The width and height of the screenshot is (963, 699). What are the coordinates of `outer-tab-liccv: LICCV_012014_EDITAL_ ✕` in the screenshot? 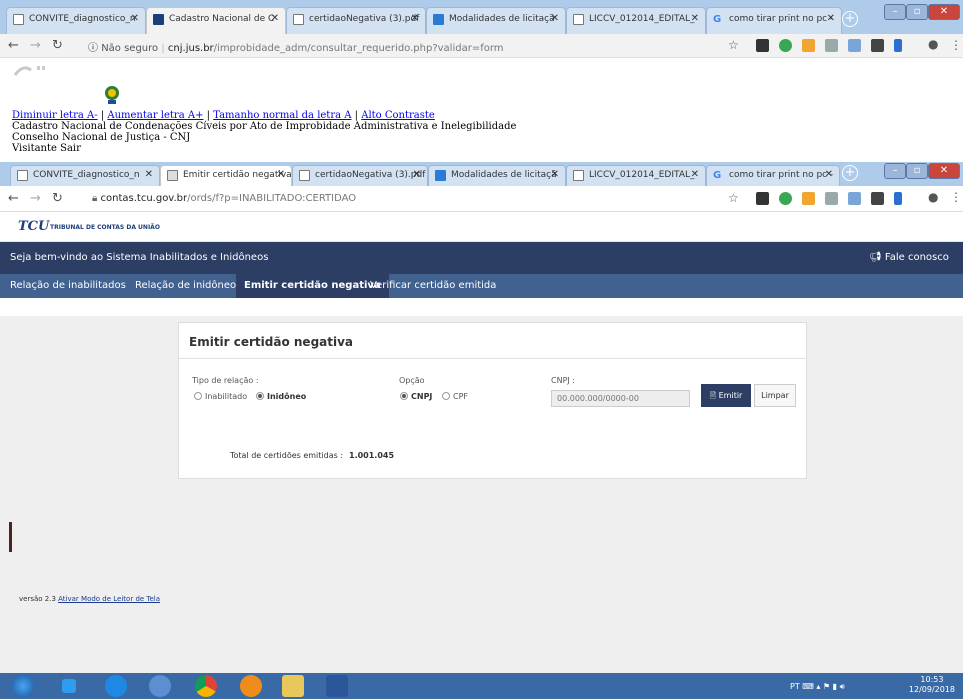 It's located at (636, 20).